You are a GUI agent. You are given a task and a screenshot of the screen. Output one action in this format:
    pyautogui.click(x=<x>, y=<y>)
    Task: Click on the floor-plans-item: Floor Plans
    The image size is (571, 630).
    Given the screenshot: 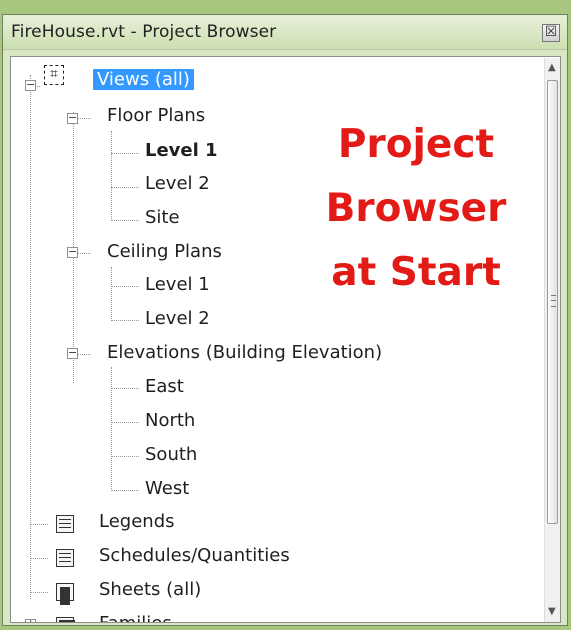 What is the action you would take?
    pyautogui.click(x=156, y=115)
    